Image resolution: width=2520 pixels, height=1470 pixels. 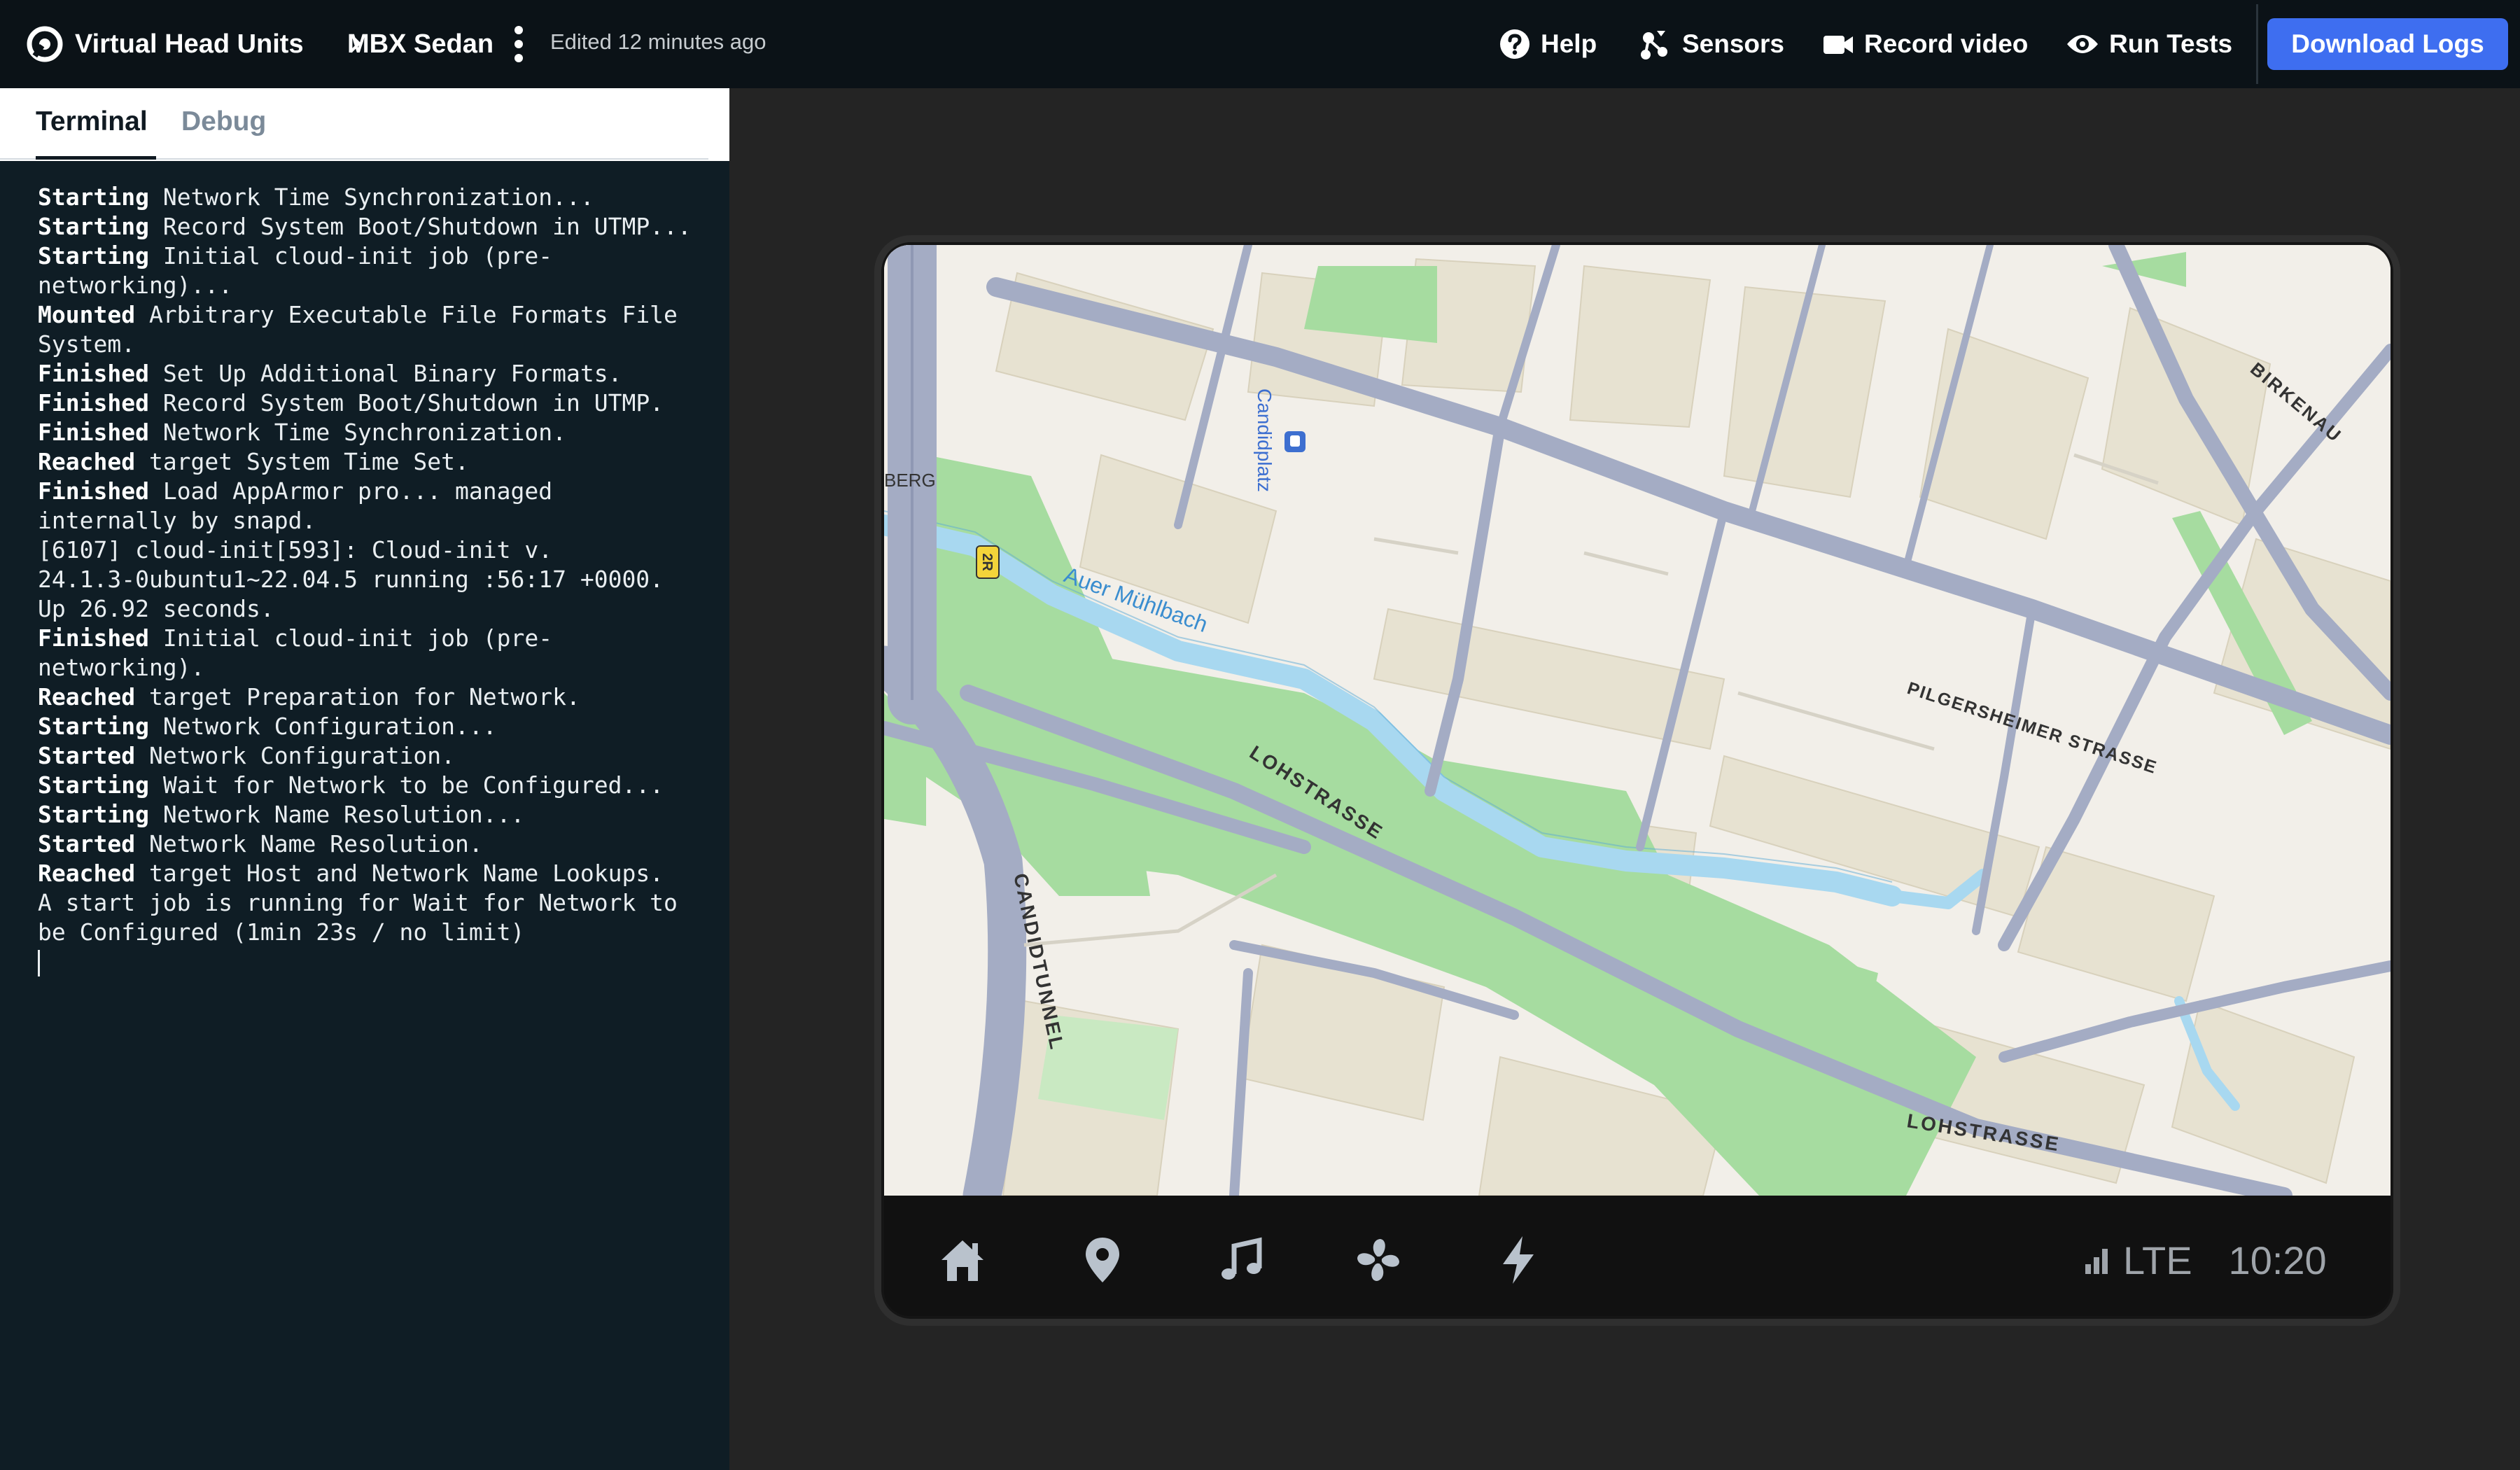 I want to click on terminal-text: Up 26.92 seconds., so click(x=156, y=608).